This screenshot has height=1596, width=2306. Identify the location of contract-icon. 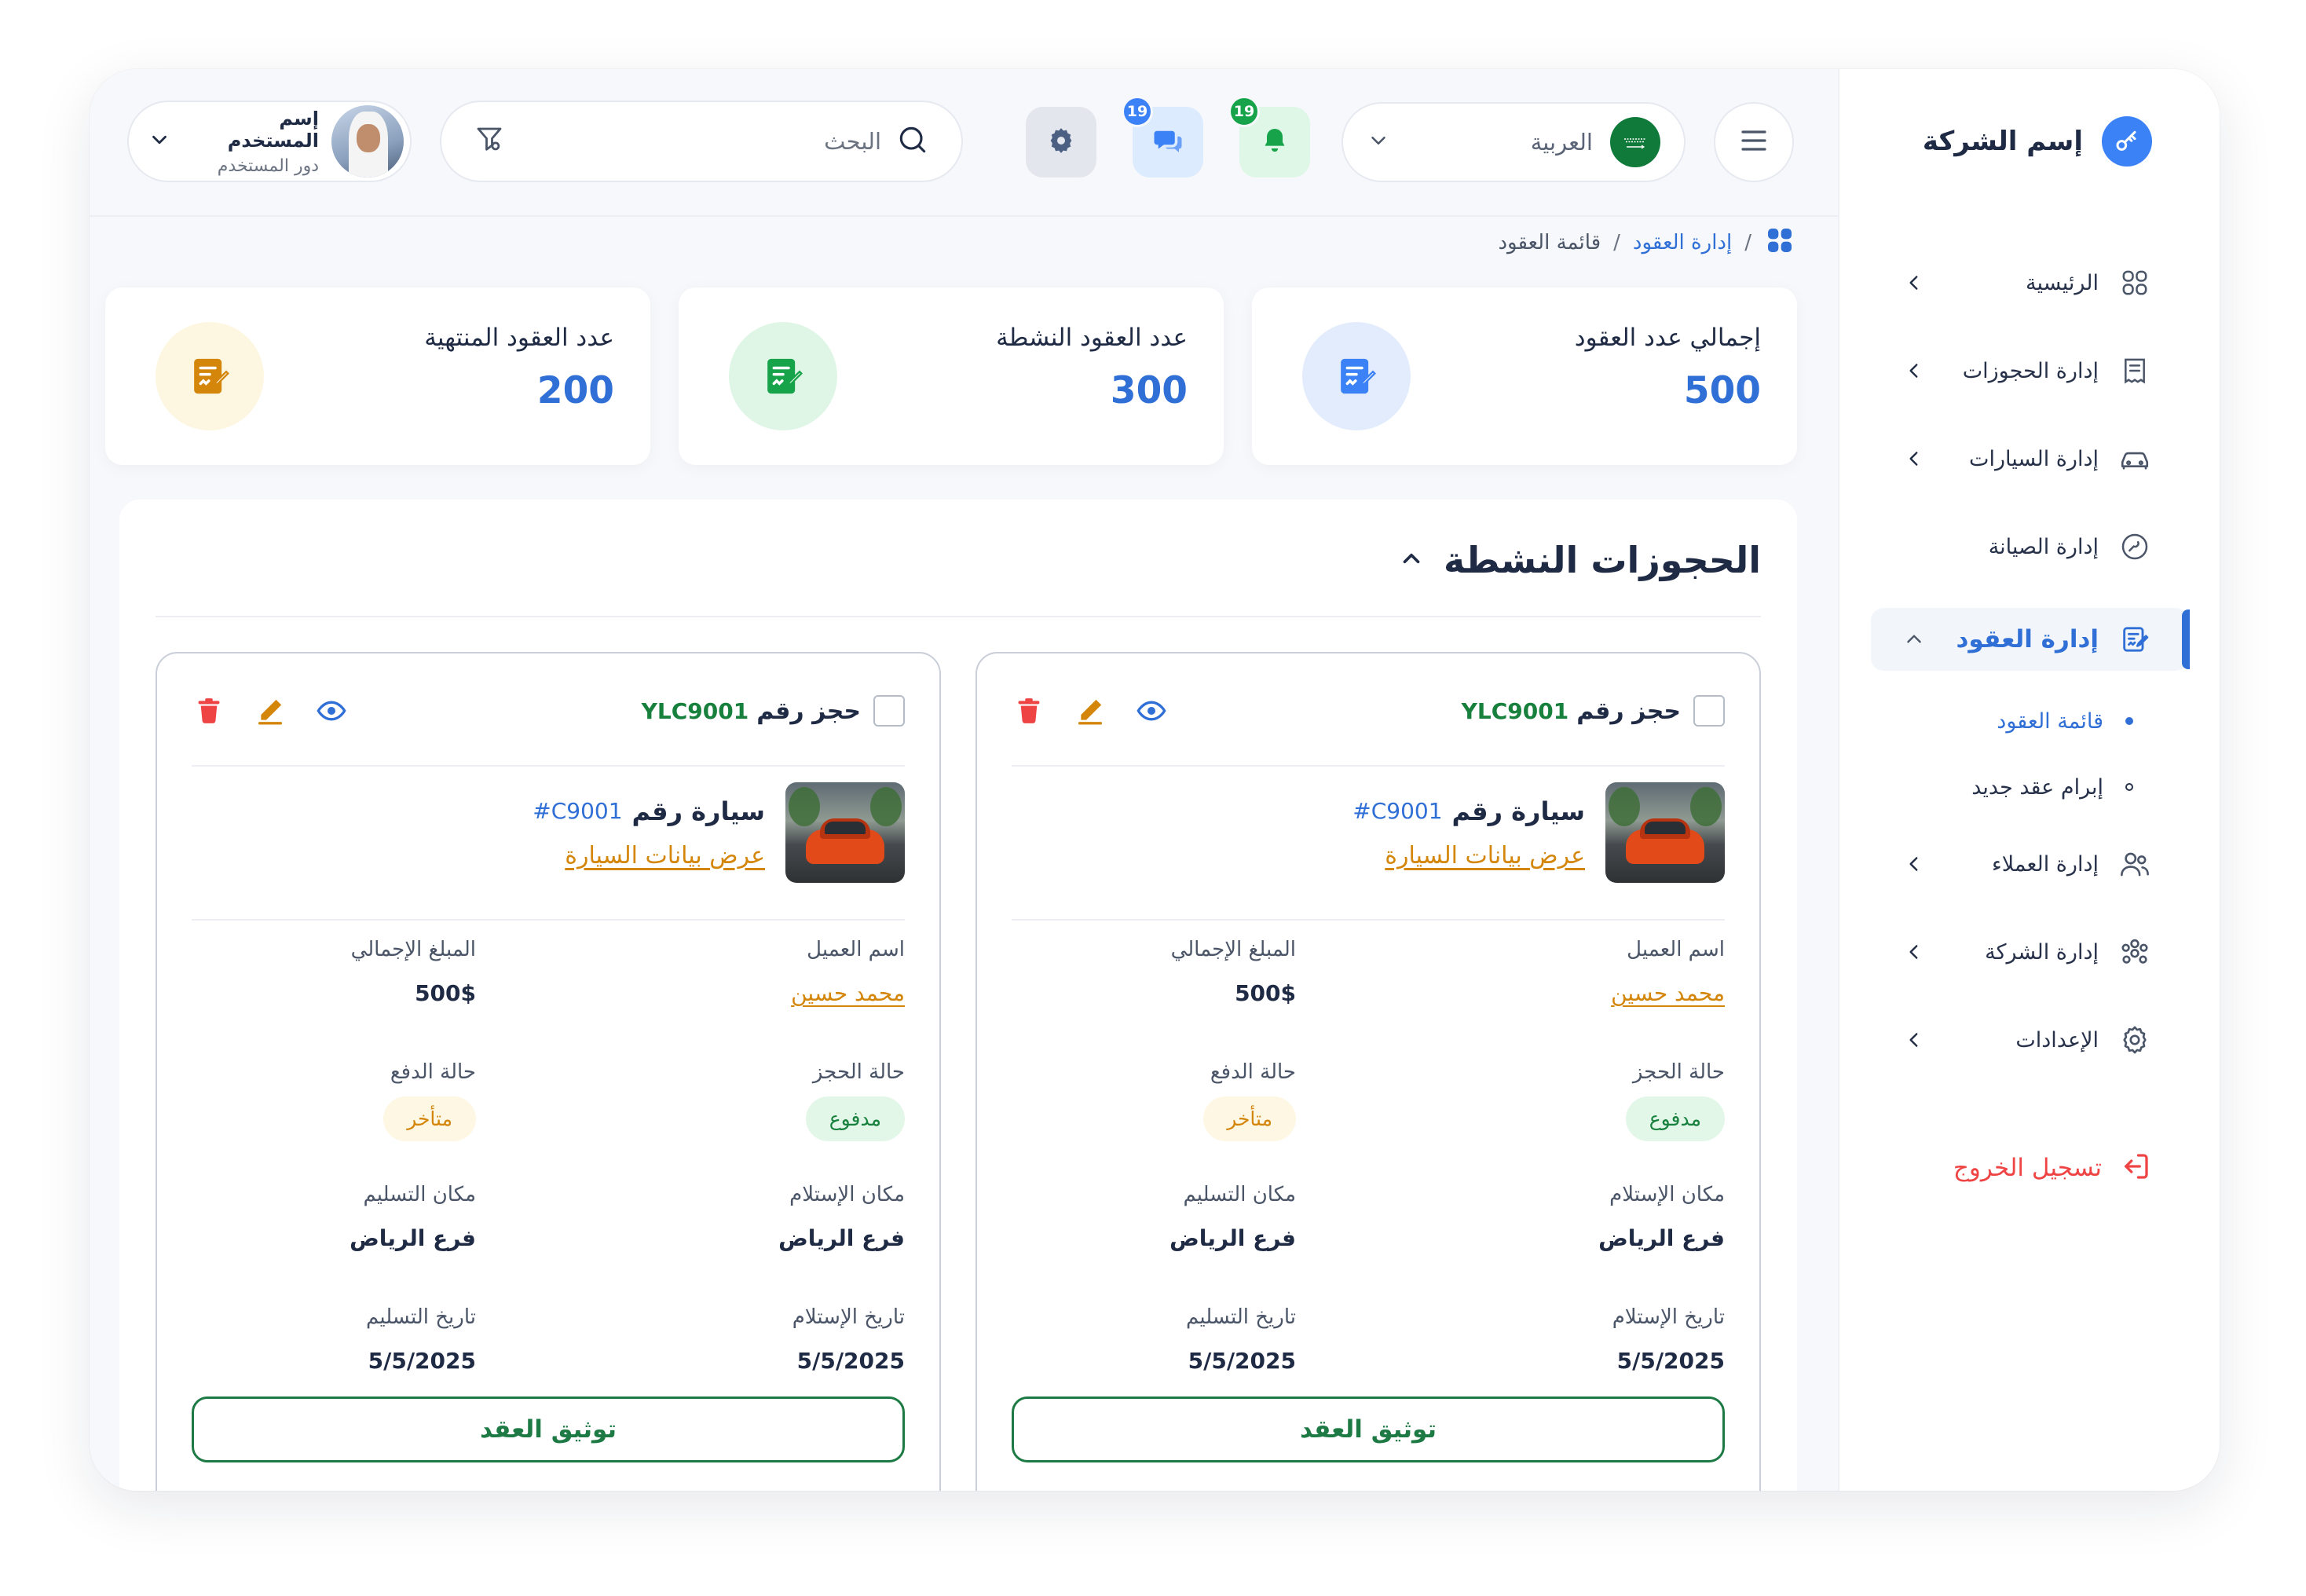
(1356, 376).